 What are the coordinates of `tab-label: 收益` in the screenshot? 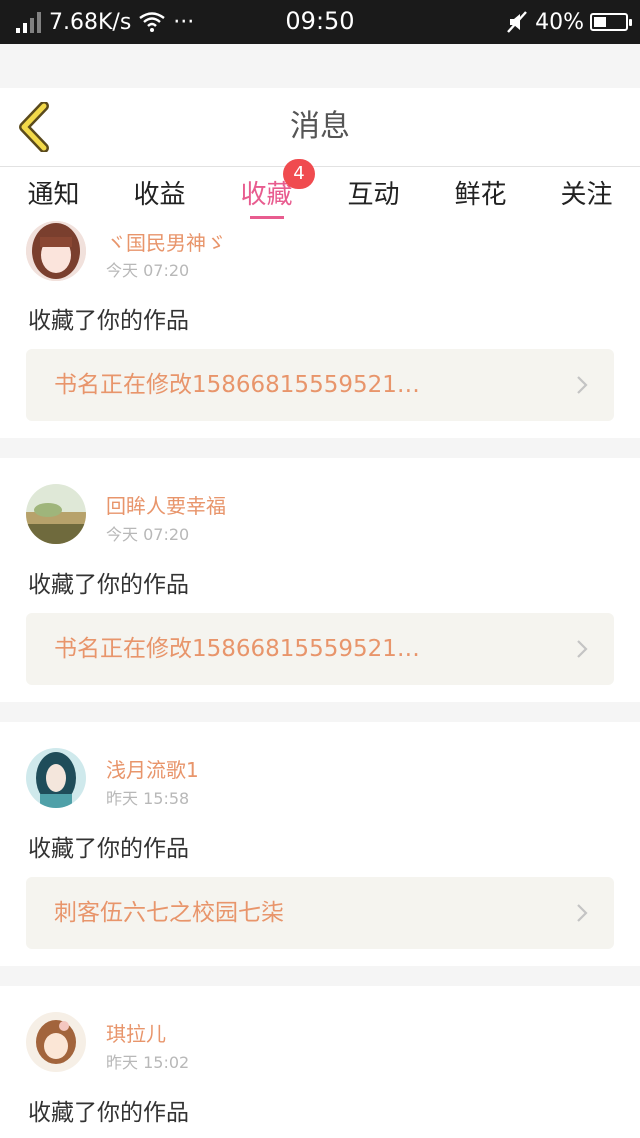 It's located at (159, 195).